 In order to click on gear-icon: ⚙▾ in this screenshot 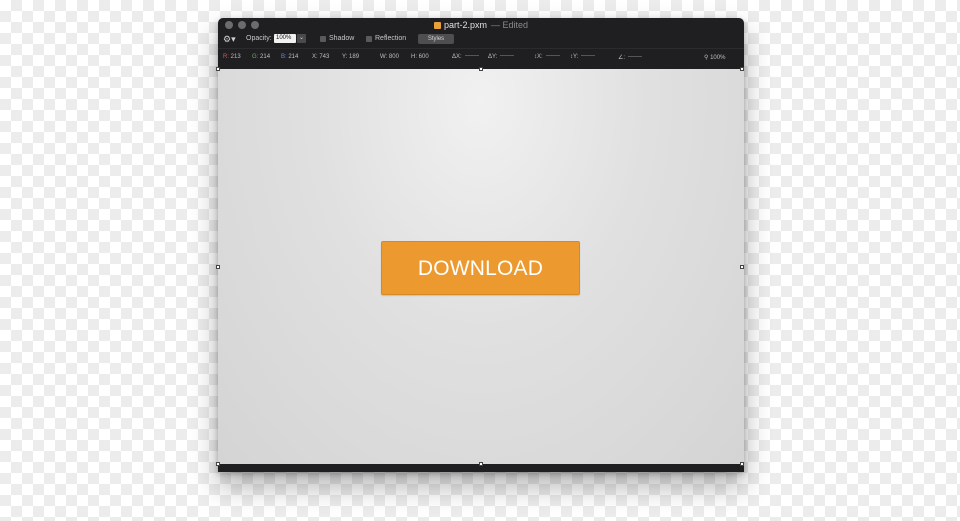, I will do `click(229, 39)`.